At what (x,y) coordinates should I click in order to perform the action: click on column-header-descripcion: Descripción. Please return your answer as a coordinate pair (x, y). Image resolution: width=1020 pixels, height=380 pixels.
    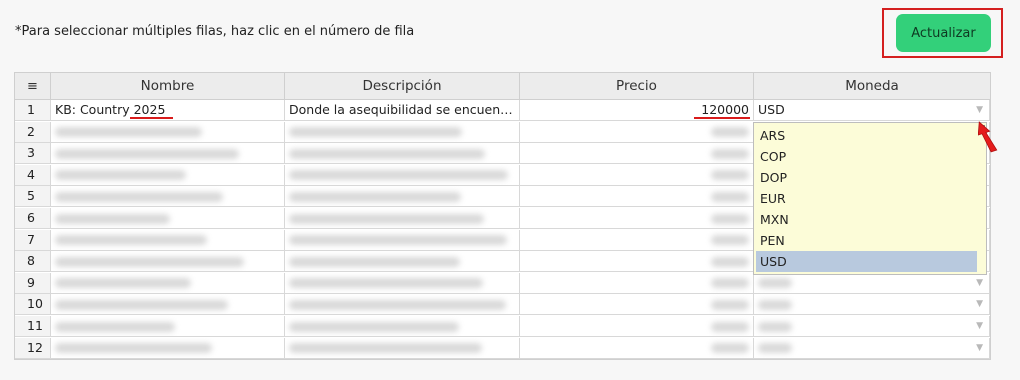
    Looking at the image, I should click on (402, 86).